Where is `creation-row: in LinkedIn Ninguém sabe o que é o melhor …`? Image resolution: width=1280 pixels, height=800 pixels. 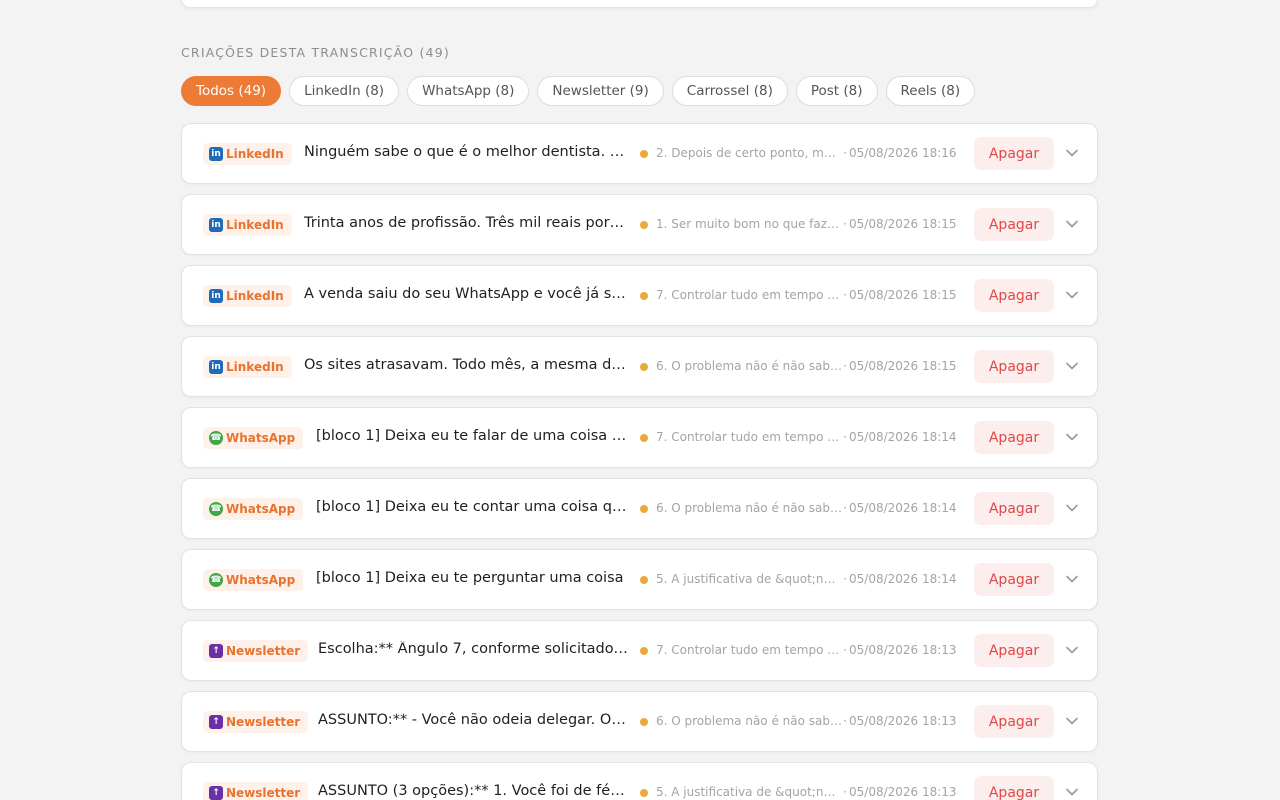
creation-row: in LinkedIn Ninguém sabe o que é o melhor … is located at coordinates (639, 153).